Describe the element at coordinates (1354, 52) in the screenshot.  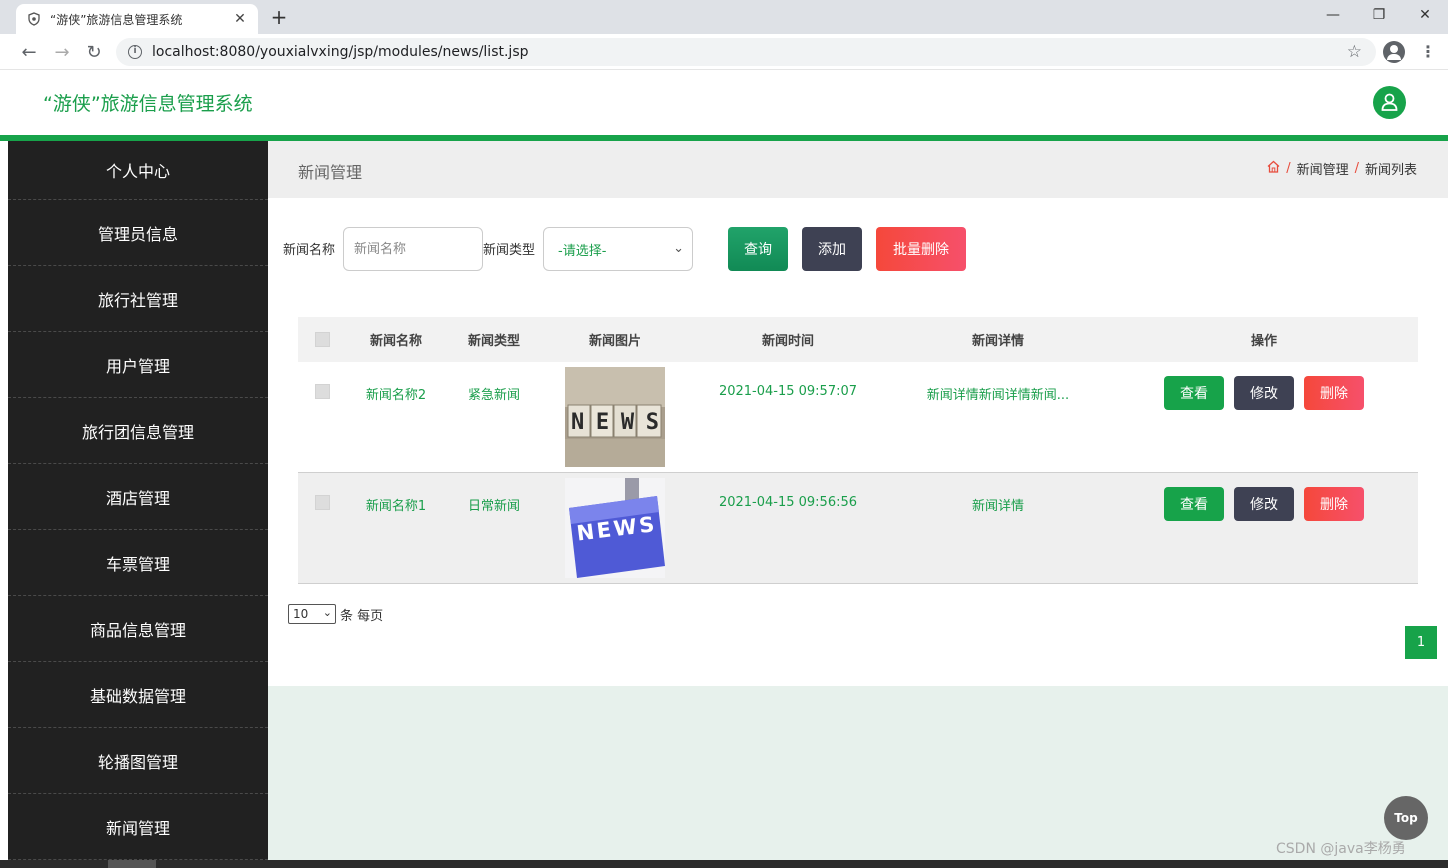
I see `bookmark-star-icon: ☆` at that location.